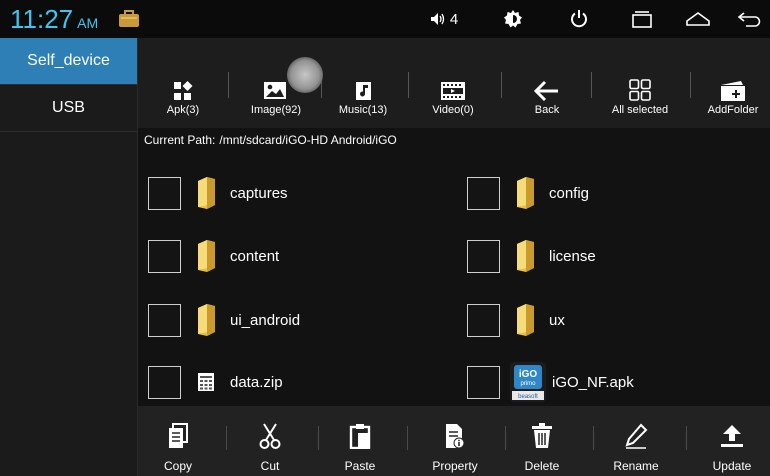 The height and width of the screenshot is (476, 770). I want to click on home-icon, so click(698, 19).